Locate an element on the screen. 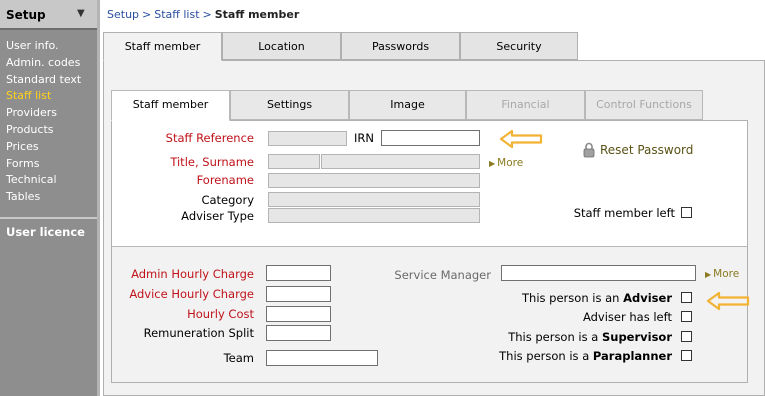  subtab-image: Image is located at coordinates (407, 105).